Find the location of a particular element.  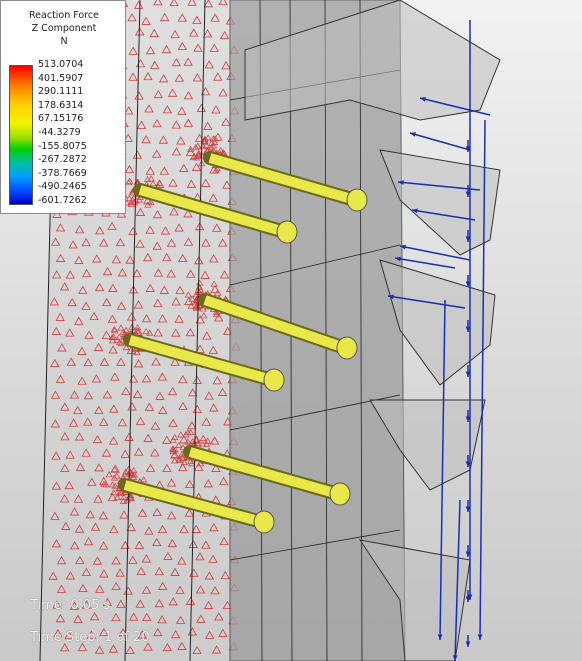

legend-value: -490.2465 is located at coordinates (62, 187).